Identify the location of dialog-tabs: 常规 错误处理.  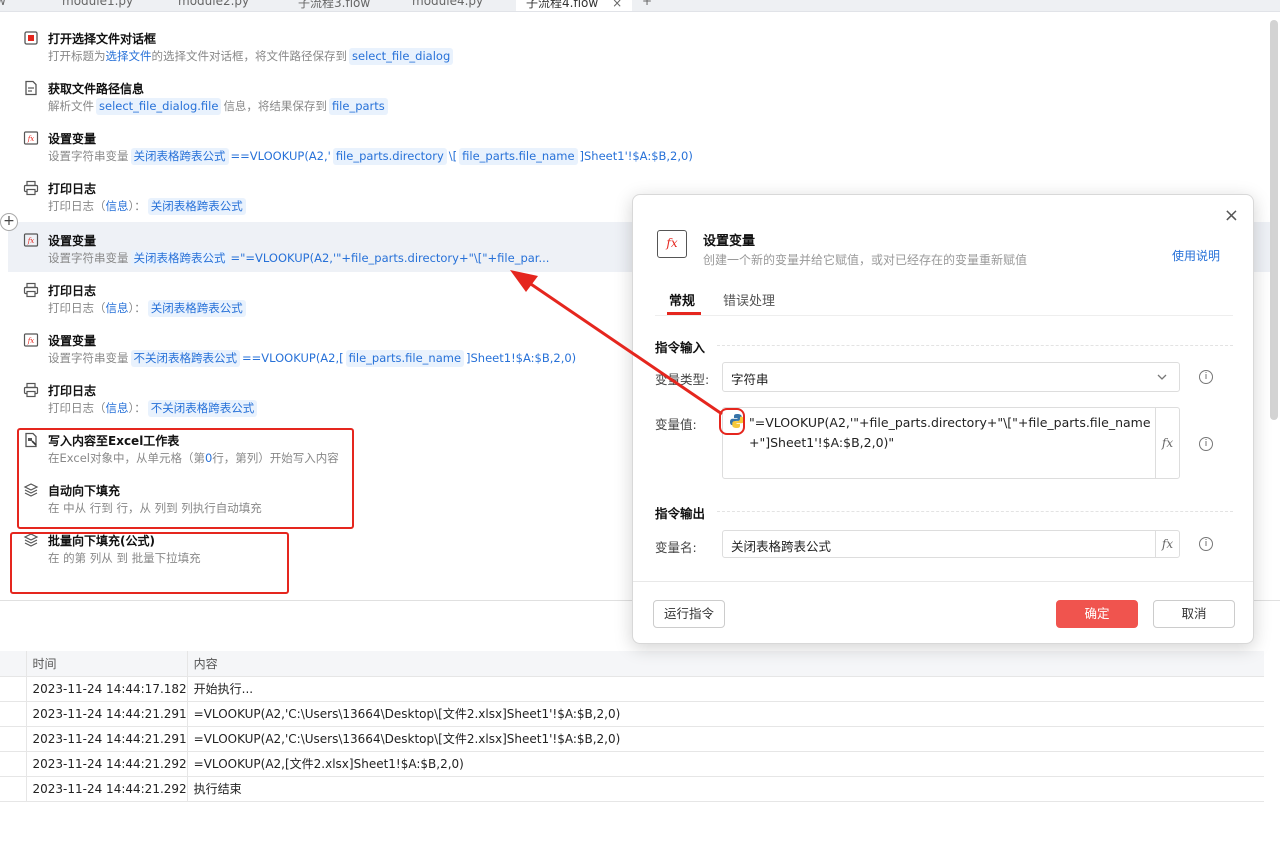
(944, 302).